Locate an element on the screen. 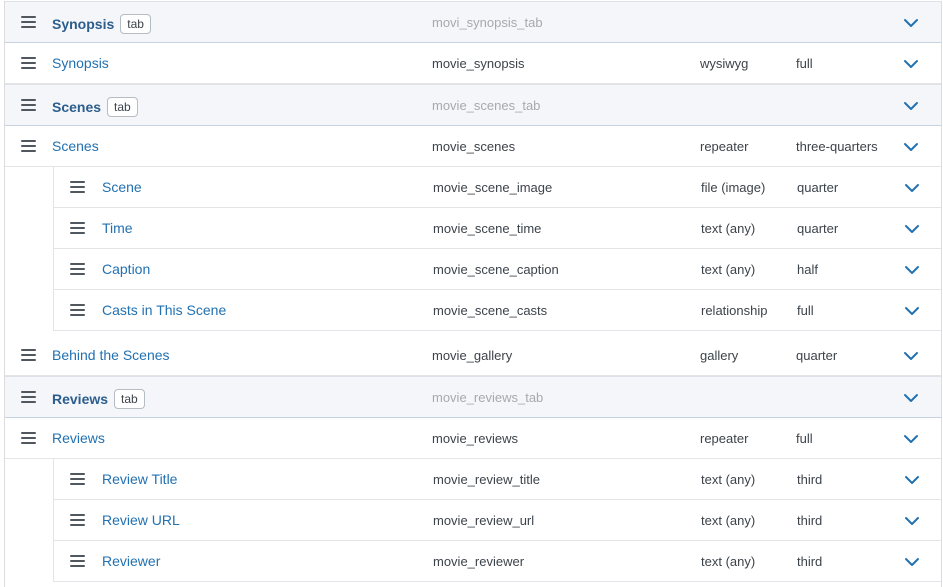 The height and width of the screenshot is (587, 943). field-name: movie_synopsis is located at coordinates (478, 63).